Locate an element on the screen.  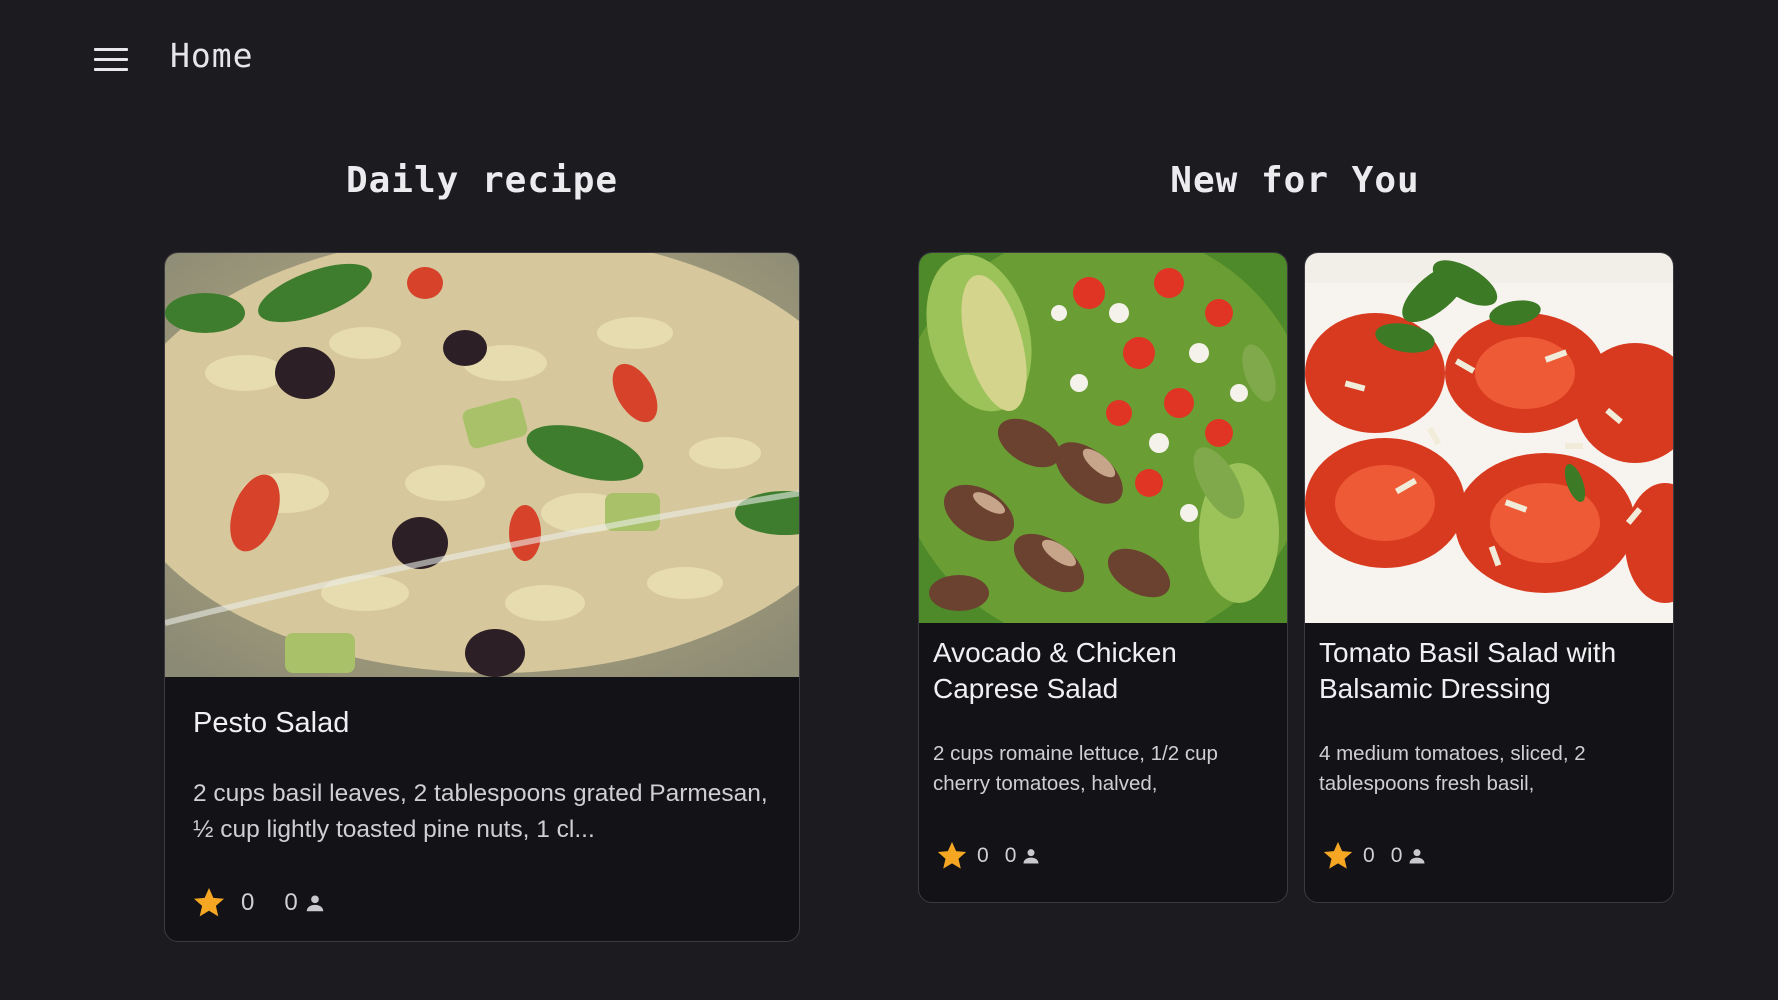
tomato-basil-salad-photo is located at coordinates (1489, 438).